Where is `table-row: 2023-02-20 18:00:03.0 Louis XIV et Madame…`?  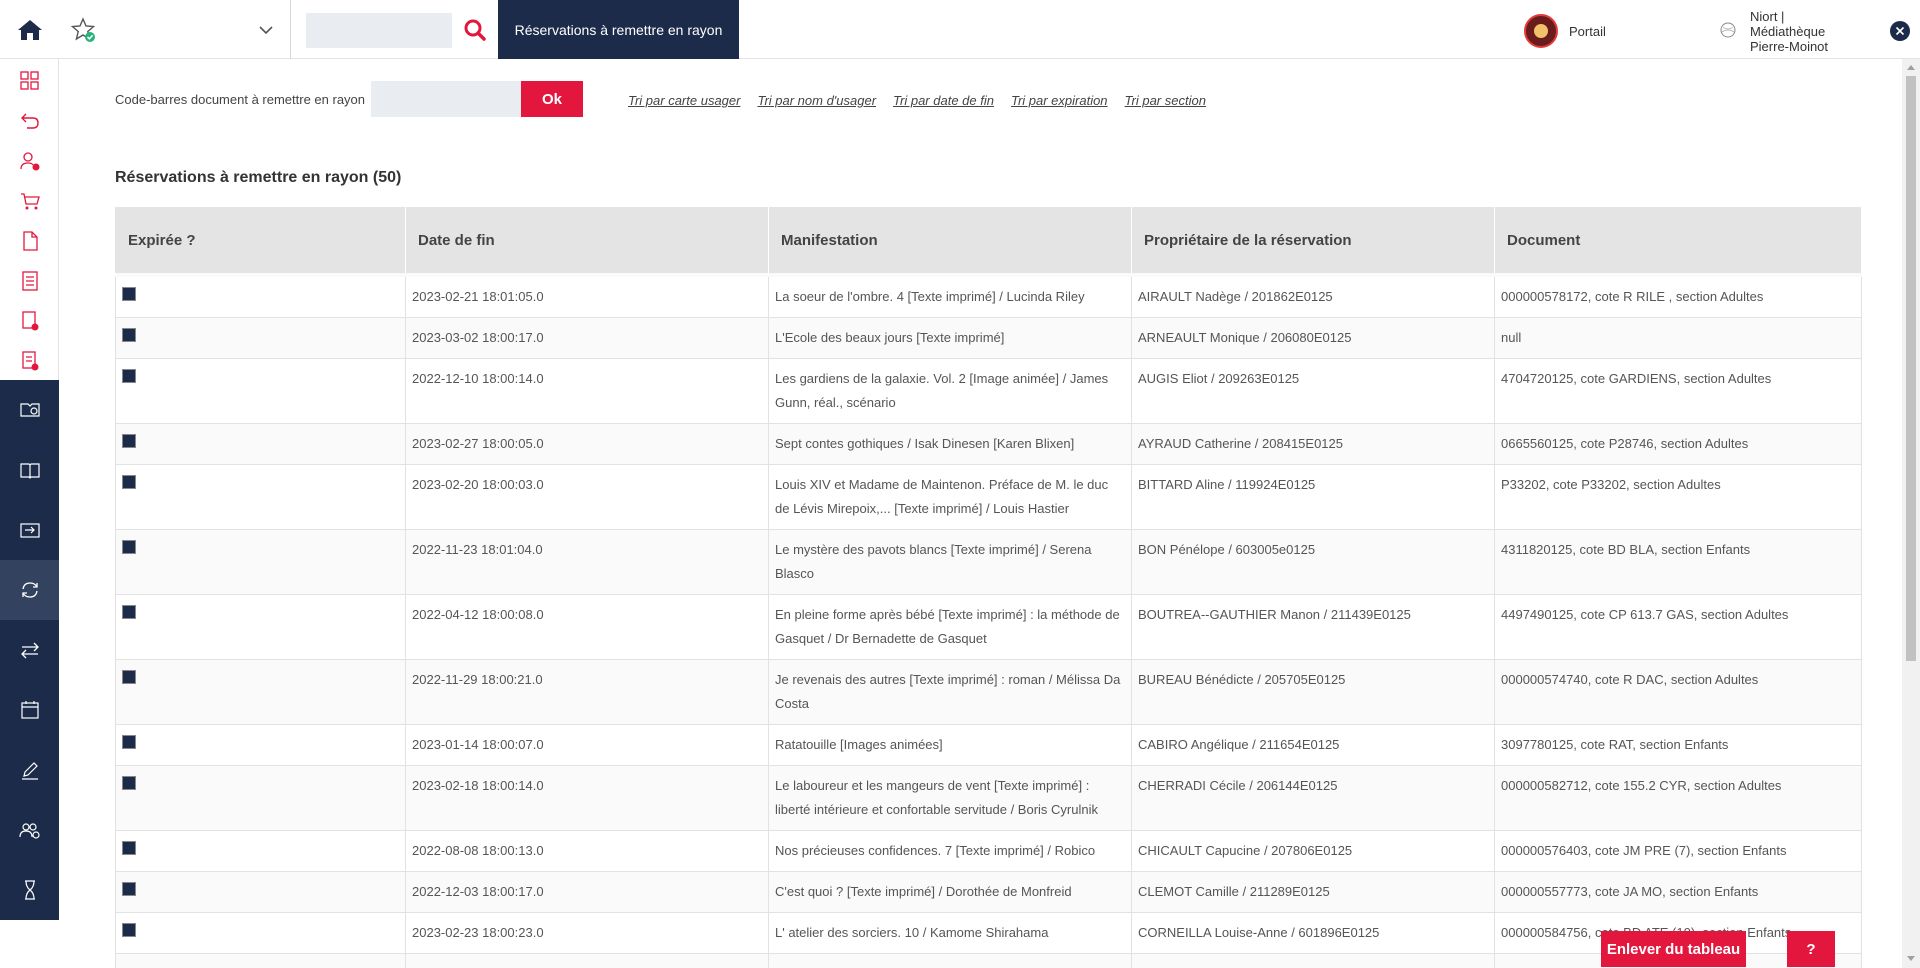
table-row: 2023-02-20 18:00:03.0 Louis XIV et Madame… is located at coordinates (988, 497).